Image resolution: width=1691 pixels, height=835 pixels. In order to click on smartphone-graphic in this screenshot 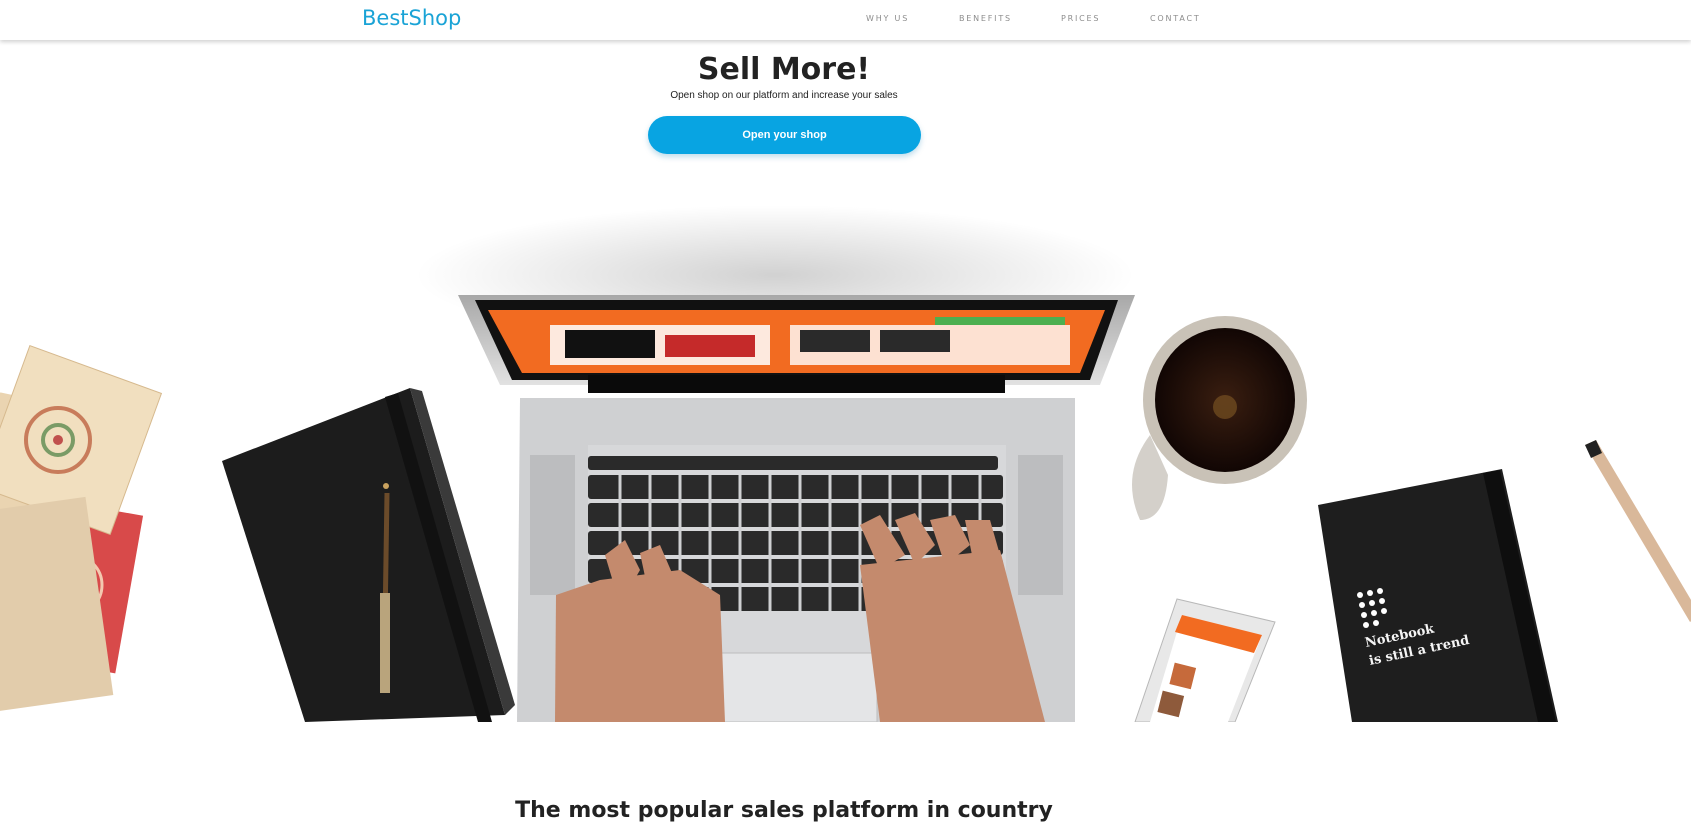, I will do `click(1205, 660)`.